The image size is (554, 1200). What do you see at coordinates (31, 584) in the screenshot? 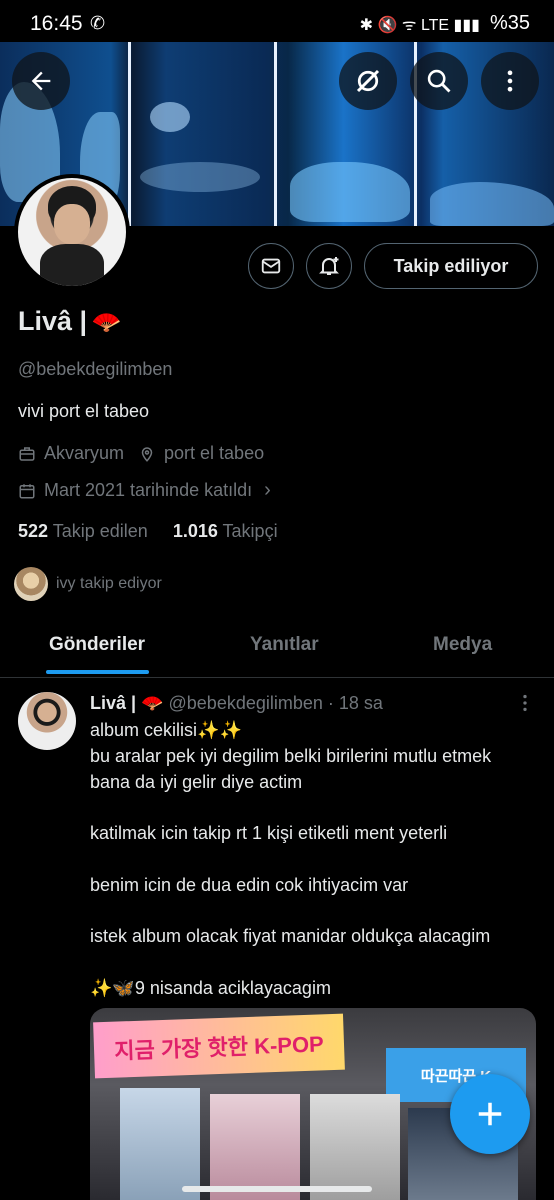
I see `follower-avatar` at bounding box center [31, 584].